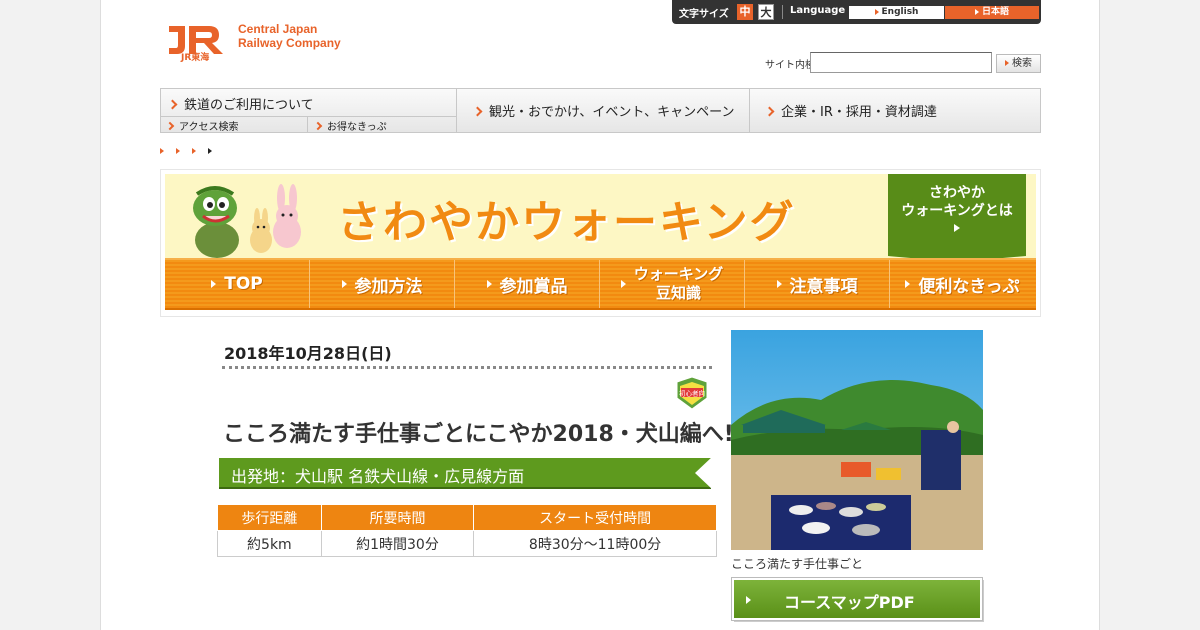 The width and height of the screenshot is (1200, 630). I want to click on search-button: 検索, so click(1018, 63).